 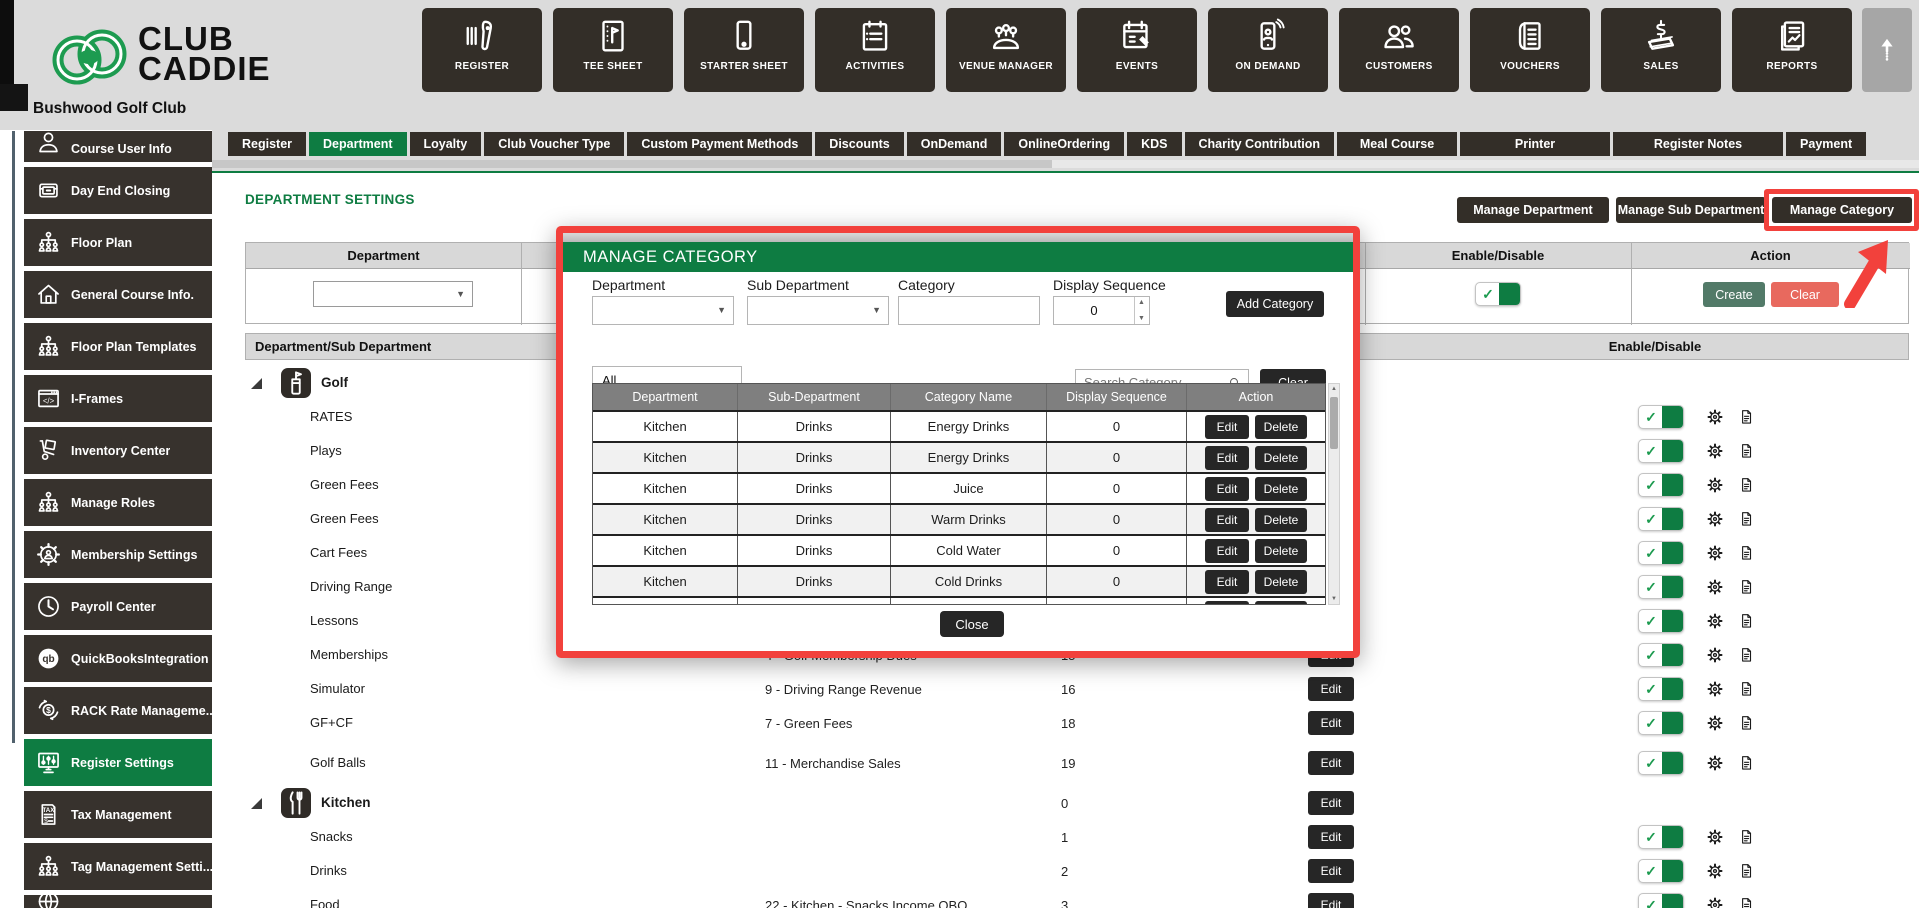 I want to click on sidebar-item: Course User Info, so click(x=118, y=146).